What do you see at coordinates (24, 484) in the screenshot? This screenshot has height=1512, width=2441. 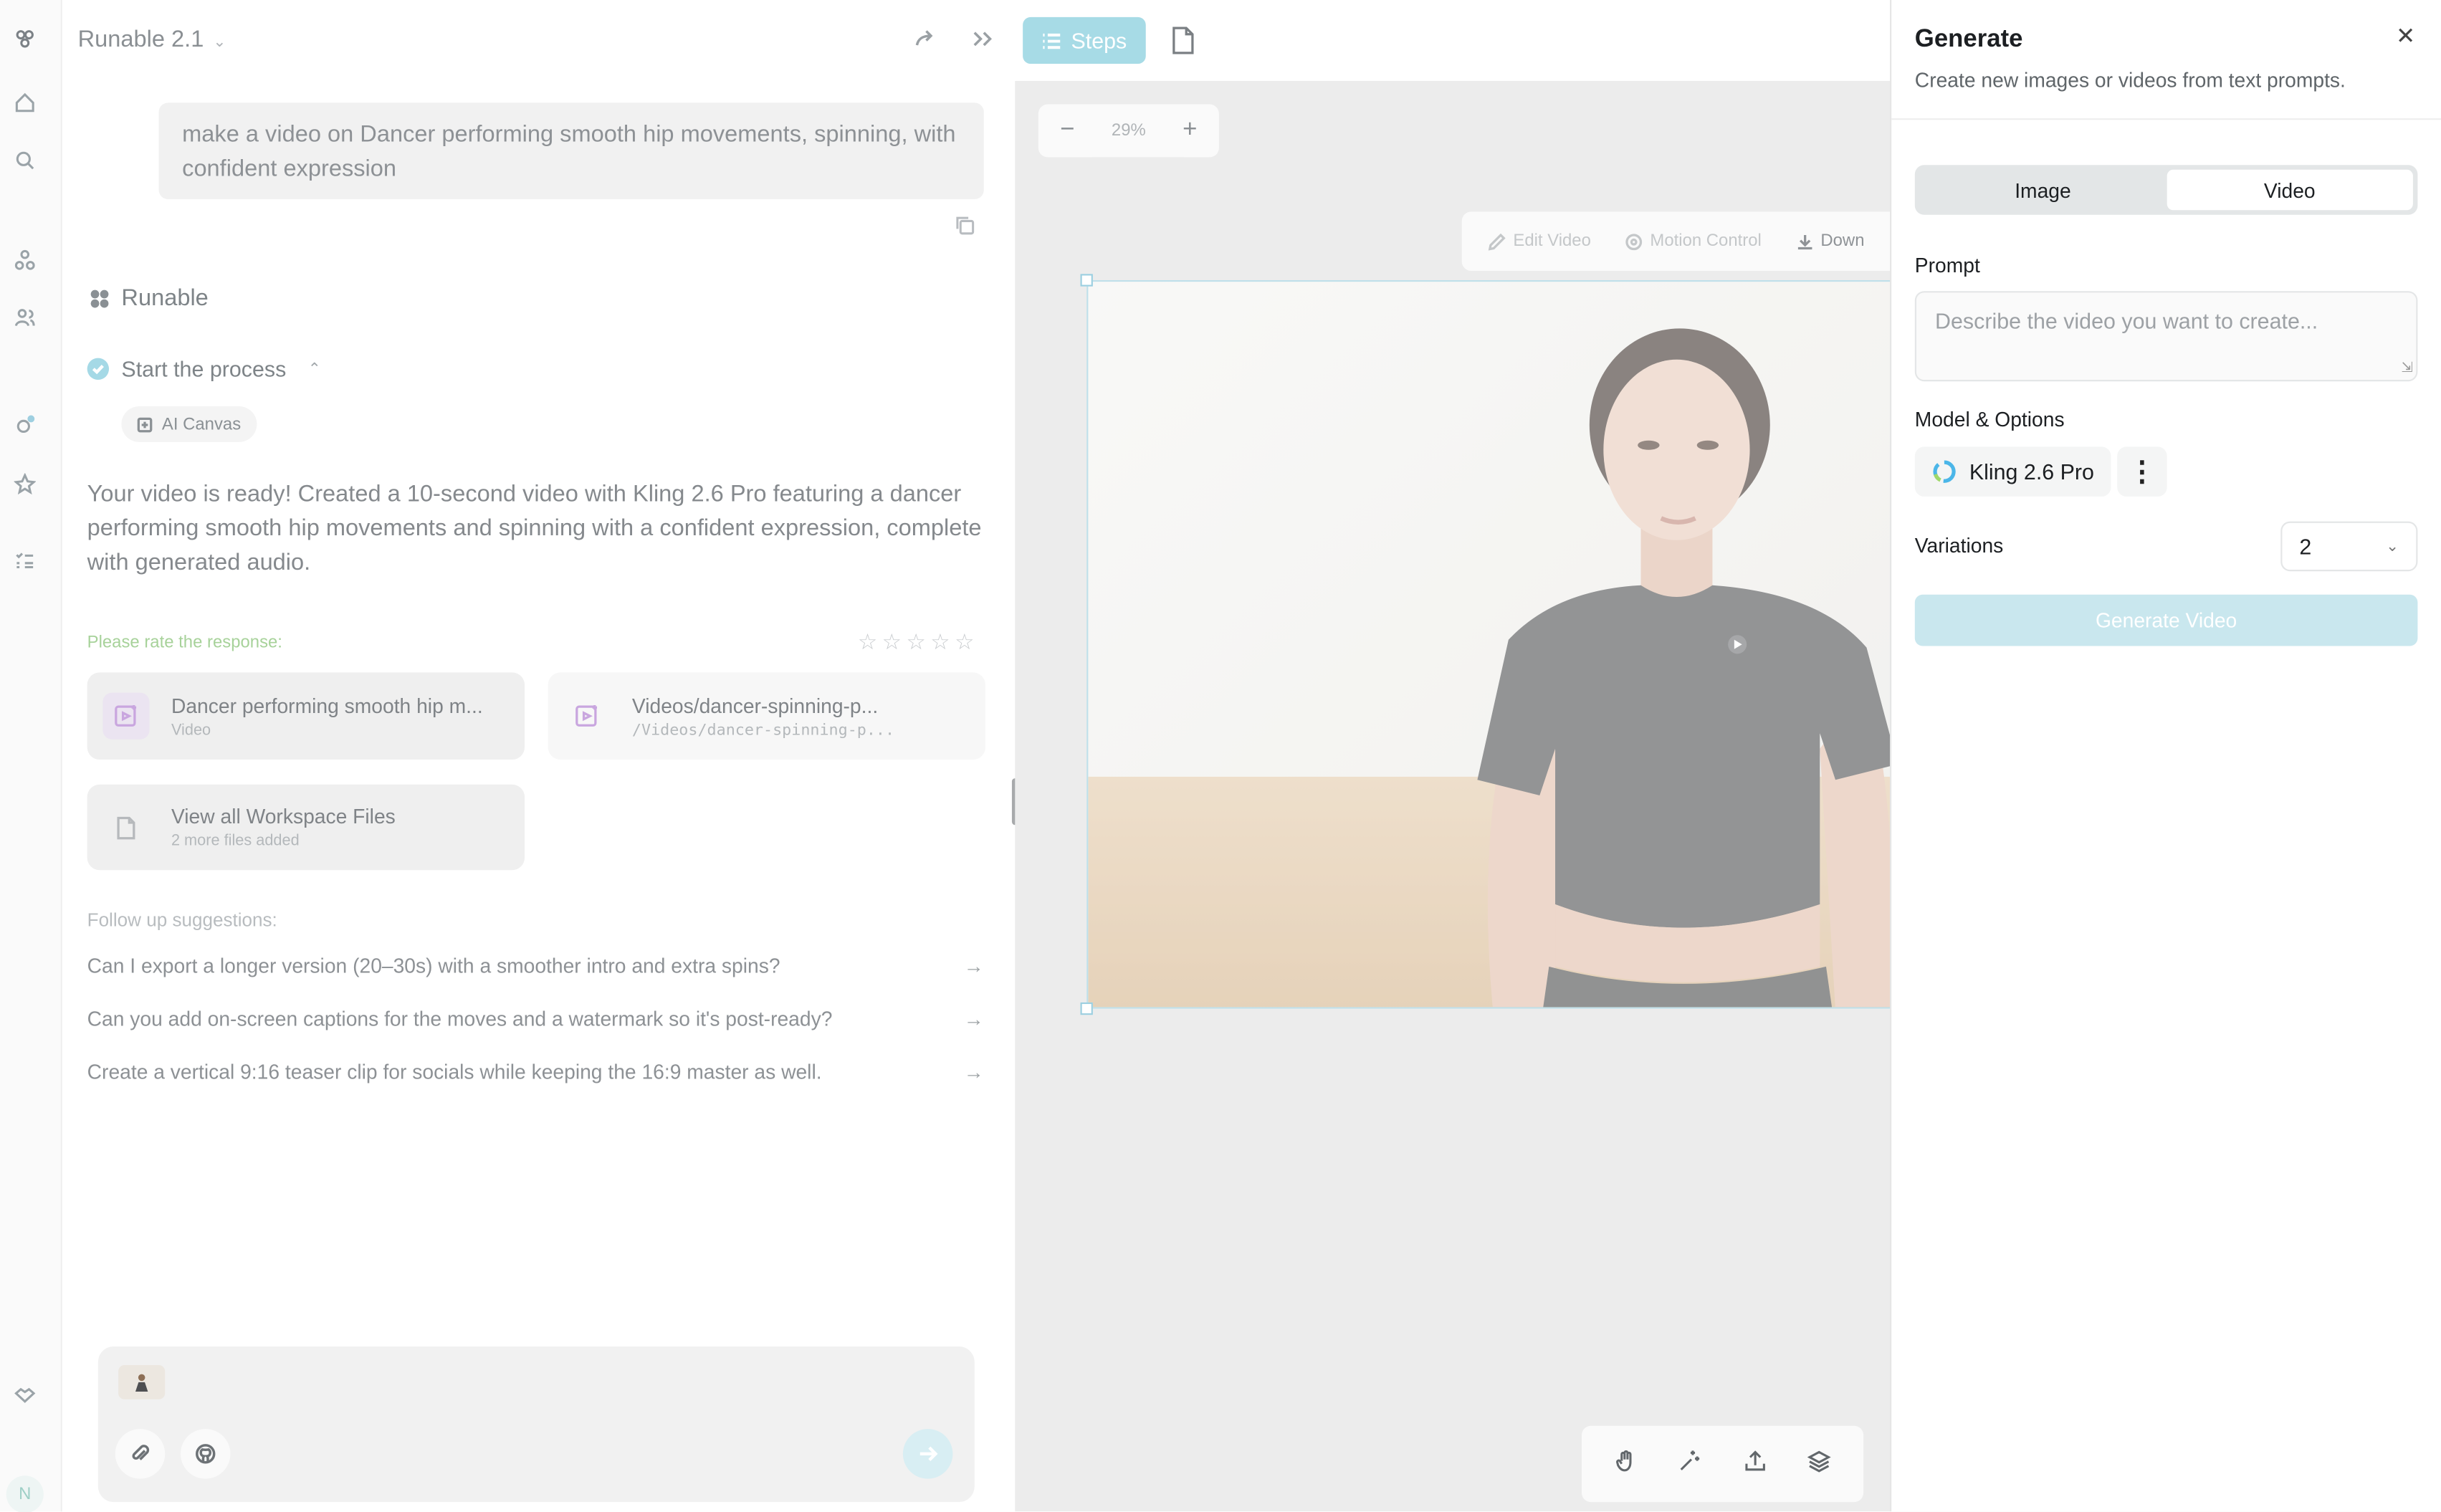 I see `star-icon` at bounding box center [24, 484].